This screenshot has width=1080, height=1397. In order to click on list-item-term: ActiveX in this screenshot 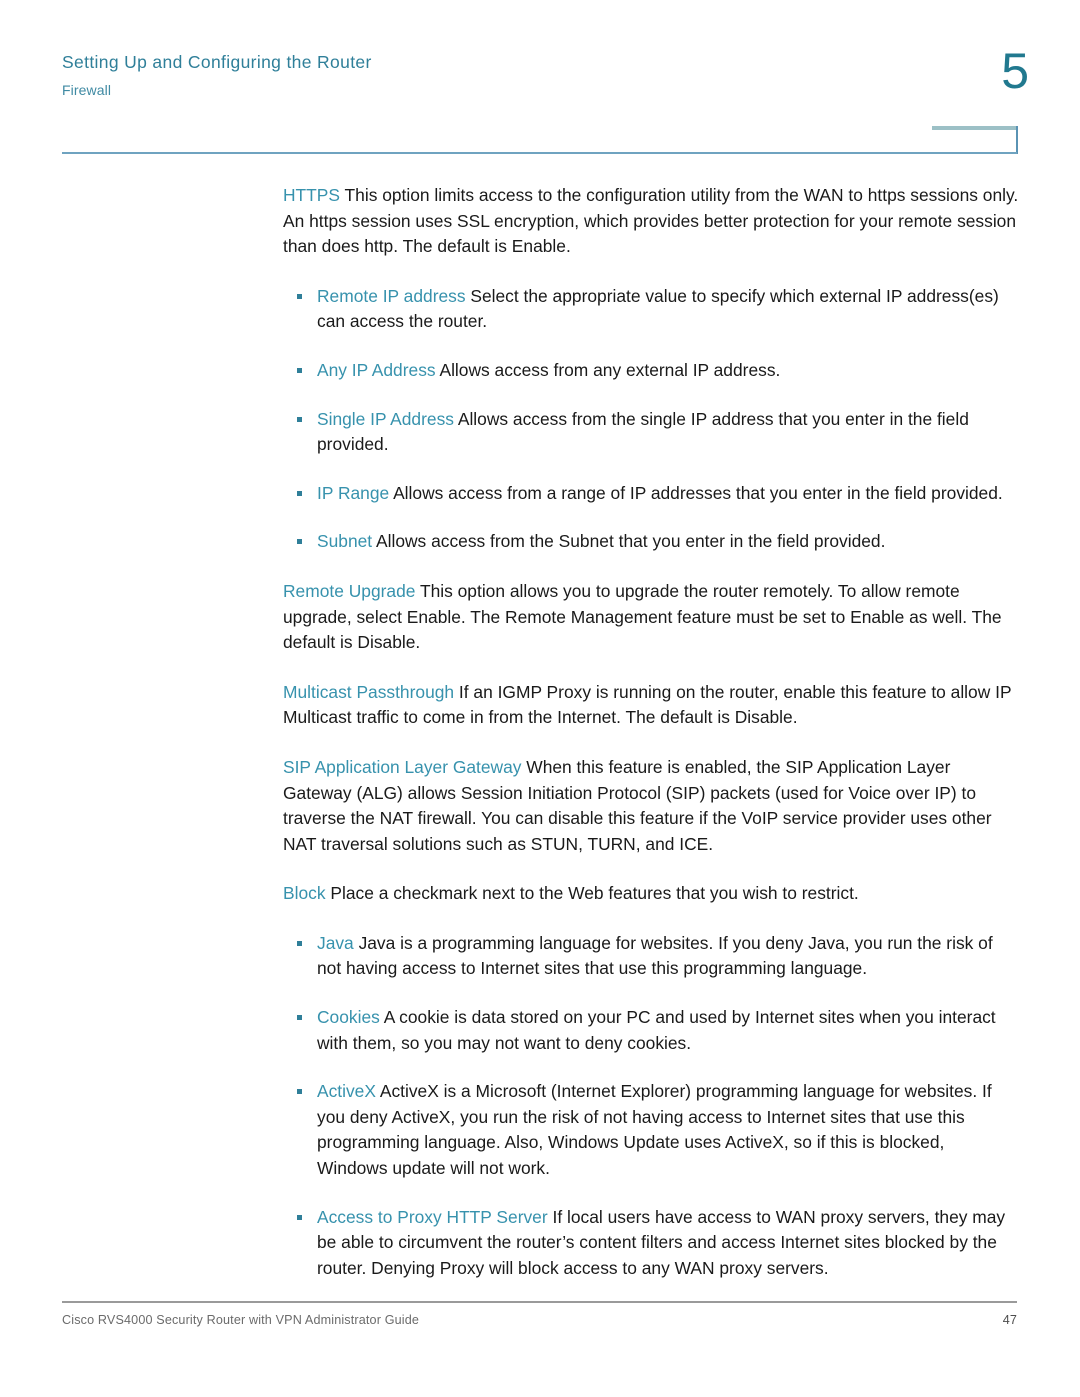, I will do `click(346, 1091)`.